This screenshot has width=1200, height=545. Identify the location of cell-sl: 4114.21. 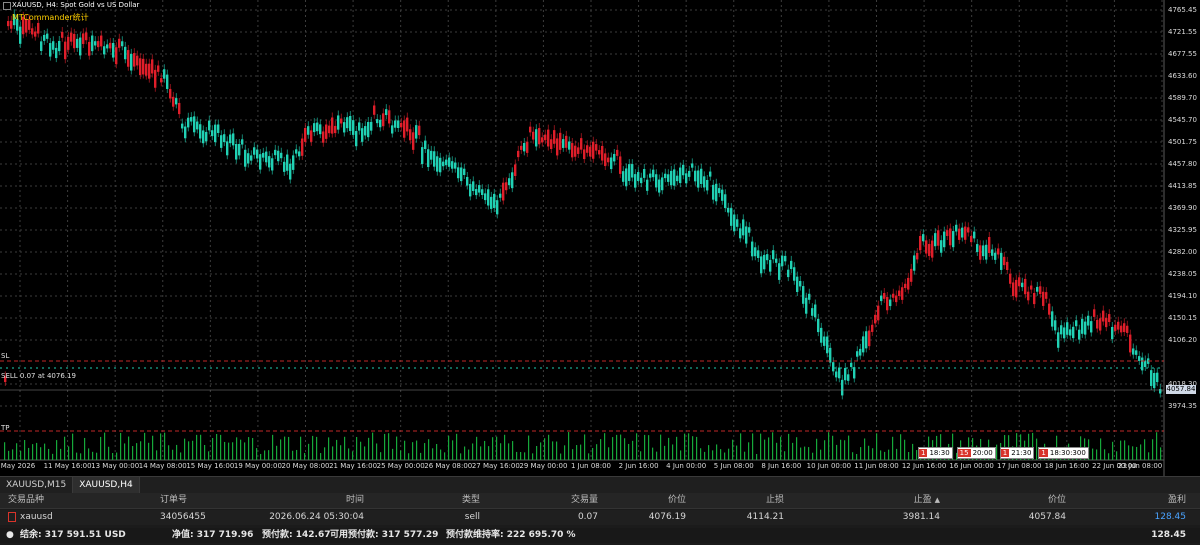
(742, 517).